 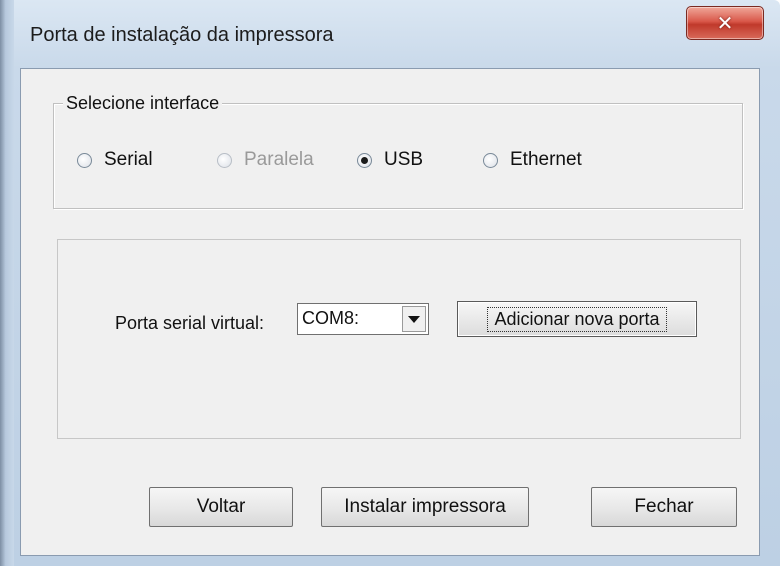 I want to click on add-new-port-button: Adicionar nova porta, so click(x=577, y=319).